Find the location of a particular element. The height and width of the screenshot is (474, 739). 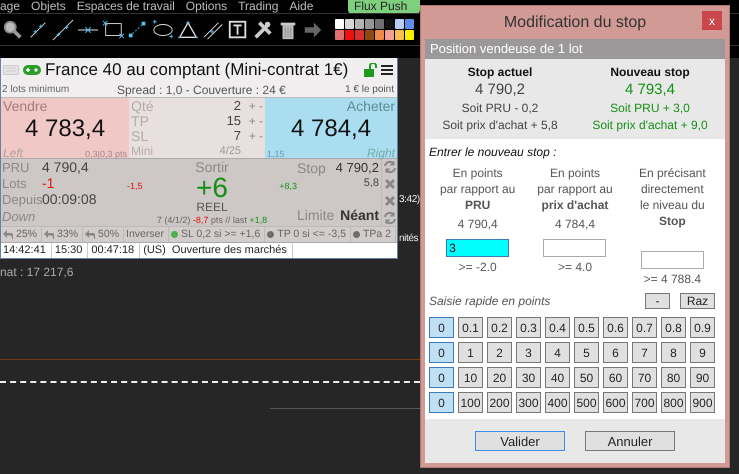

param-value: 15 is located at coordinates (234, 120).